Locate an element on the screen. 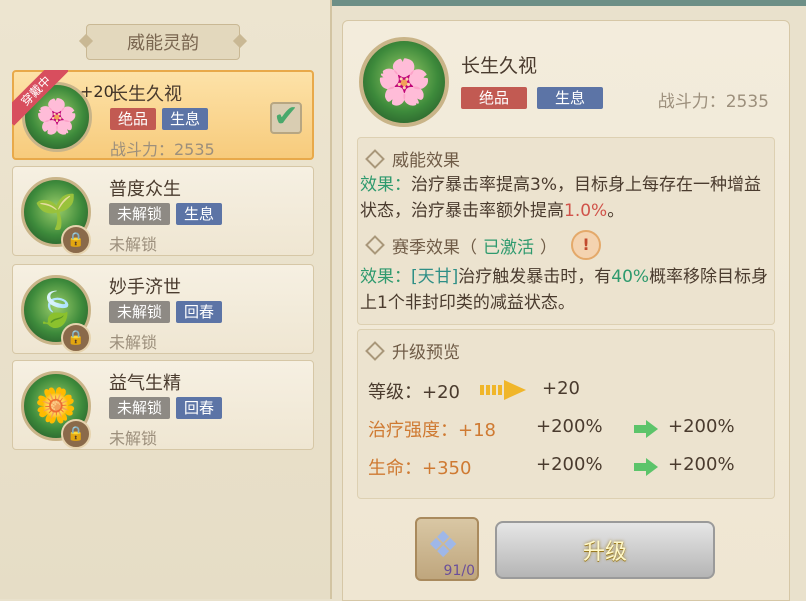 The height and width of the screenshot is (601, 806). card-name: 妙手济世 is located at coordinates (145, 287).